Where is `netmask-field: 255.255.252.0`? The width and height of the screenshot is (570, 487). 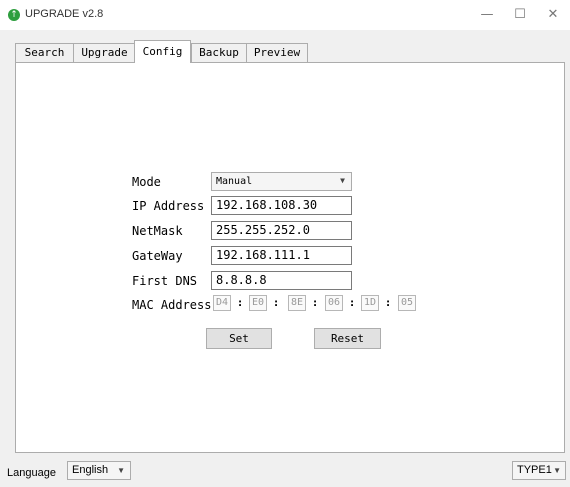 netmask-field: 255.255.252.0 is located at coordinates (281, 230).